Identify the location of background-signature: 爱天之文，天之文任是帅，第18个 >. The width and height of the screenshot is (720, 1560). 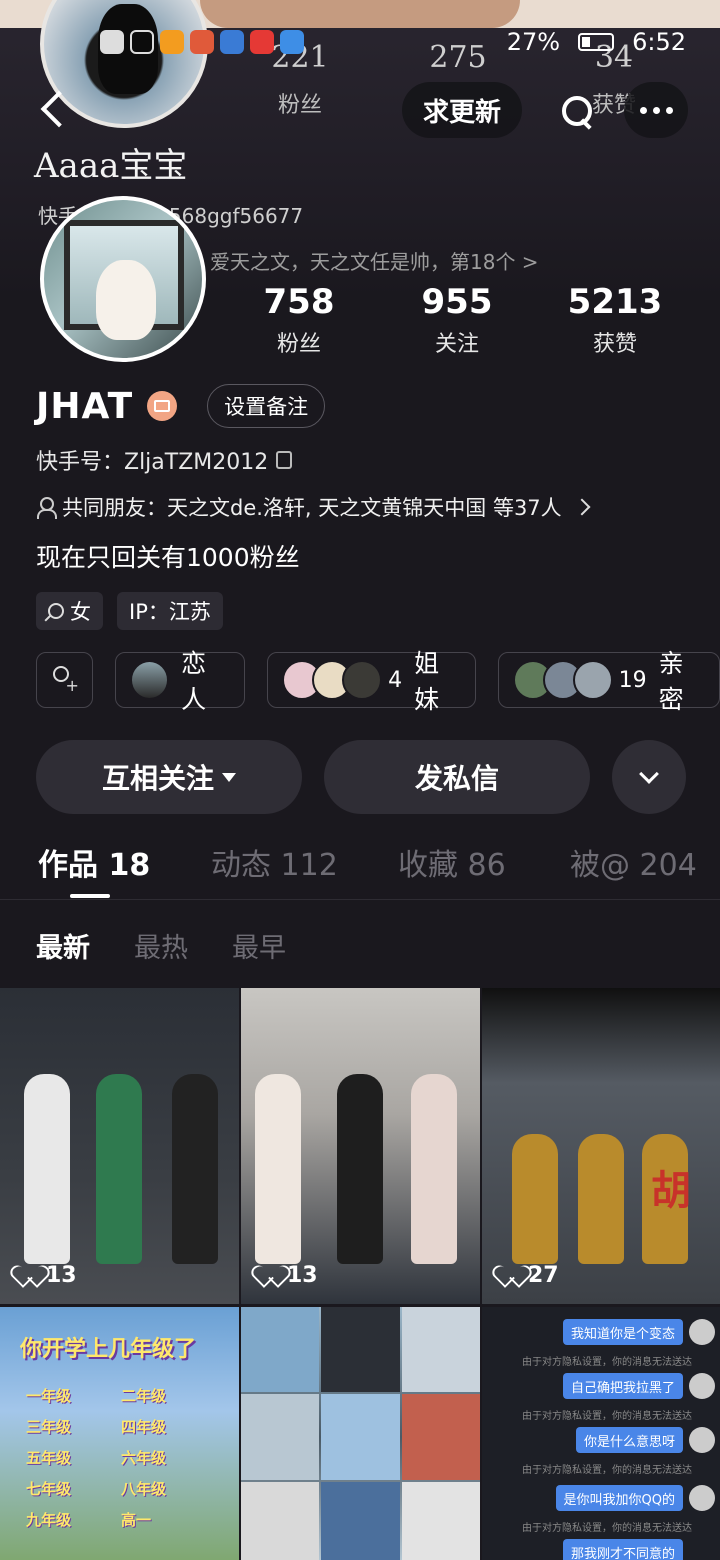
(374, 262).